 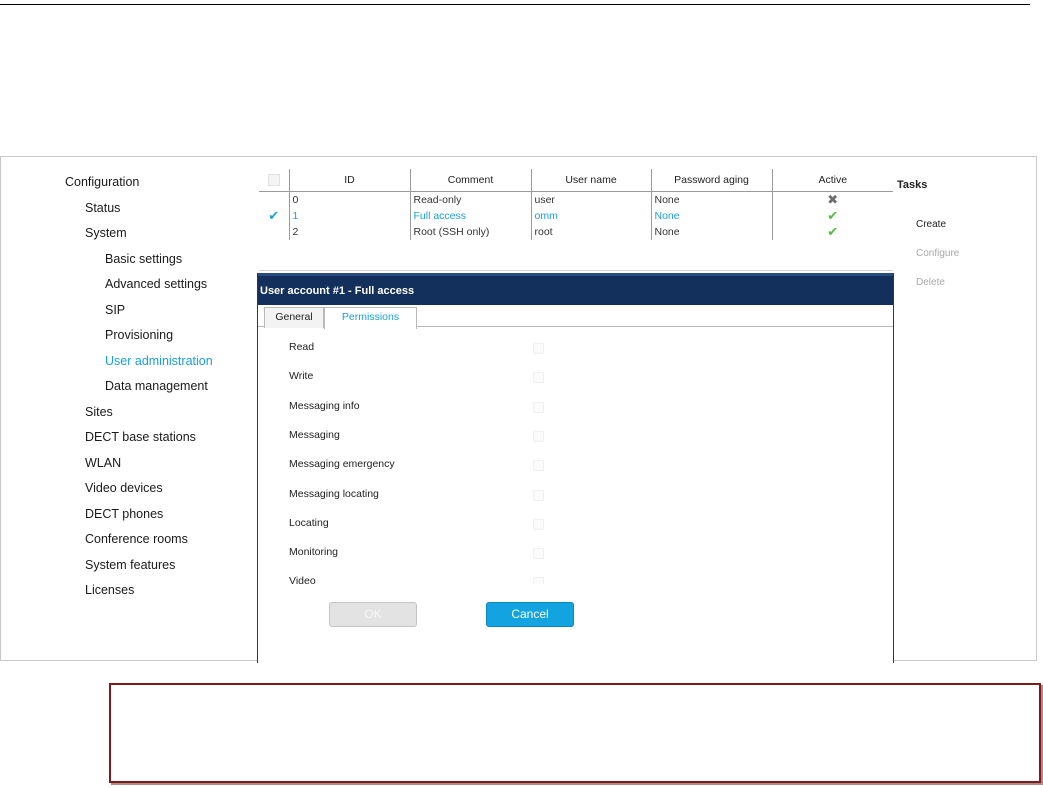 What do you see at coordinates (832, 180) in the screenshot?
I see `column-header-active: Active` at bounding box center [832, 180].